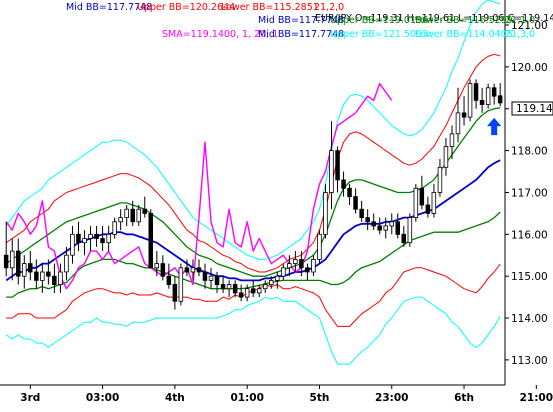 The image size is (553, 412). What do you see at coordinates (320, 398) in the screenshot?
I see `x-tick-label: 5th` at bounding box center [320, 398].